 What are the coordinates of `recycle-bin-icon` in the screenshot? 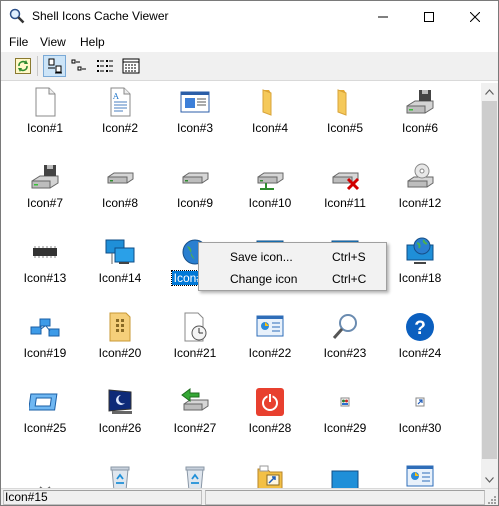 It's located at (195, 477).